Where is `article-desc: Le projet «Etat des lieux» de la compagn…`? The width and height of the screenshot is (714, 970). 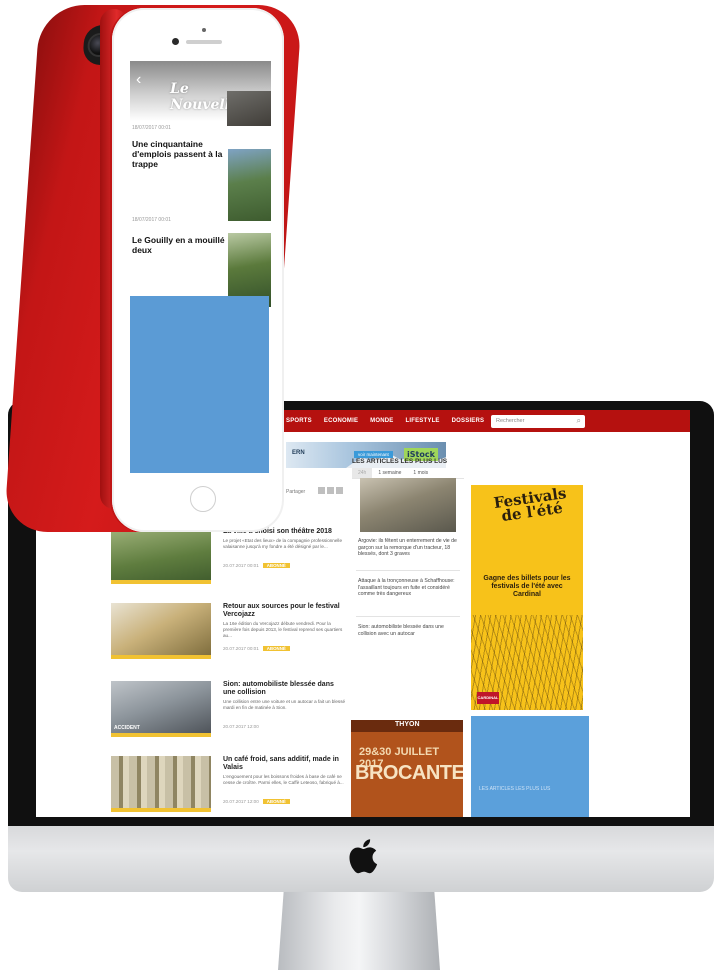 article-desc: Le projet «Etat des lieux» de la compagn… is located at coordinates (283, 543).